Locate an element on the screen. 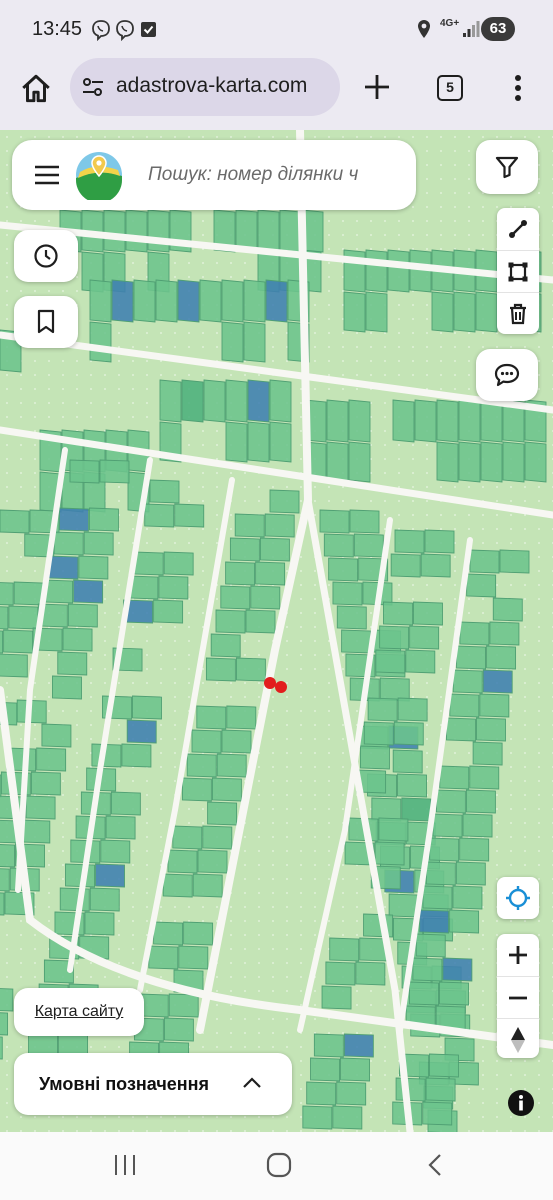  chat-button is located at coordinates (507, 375).